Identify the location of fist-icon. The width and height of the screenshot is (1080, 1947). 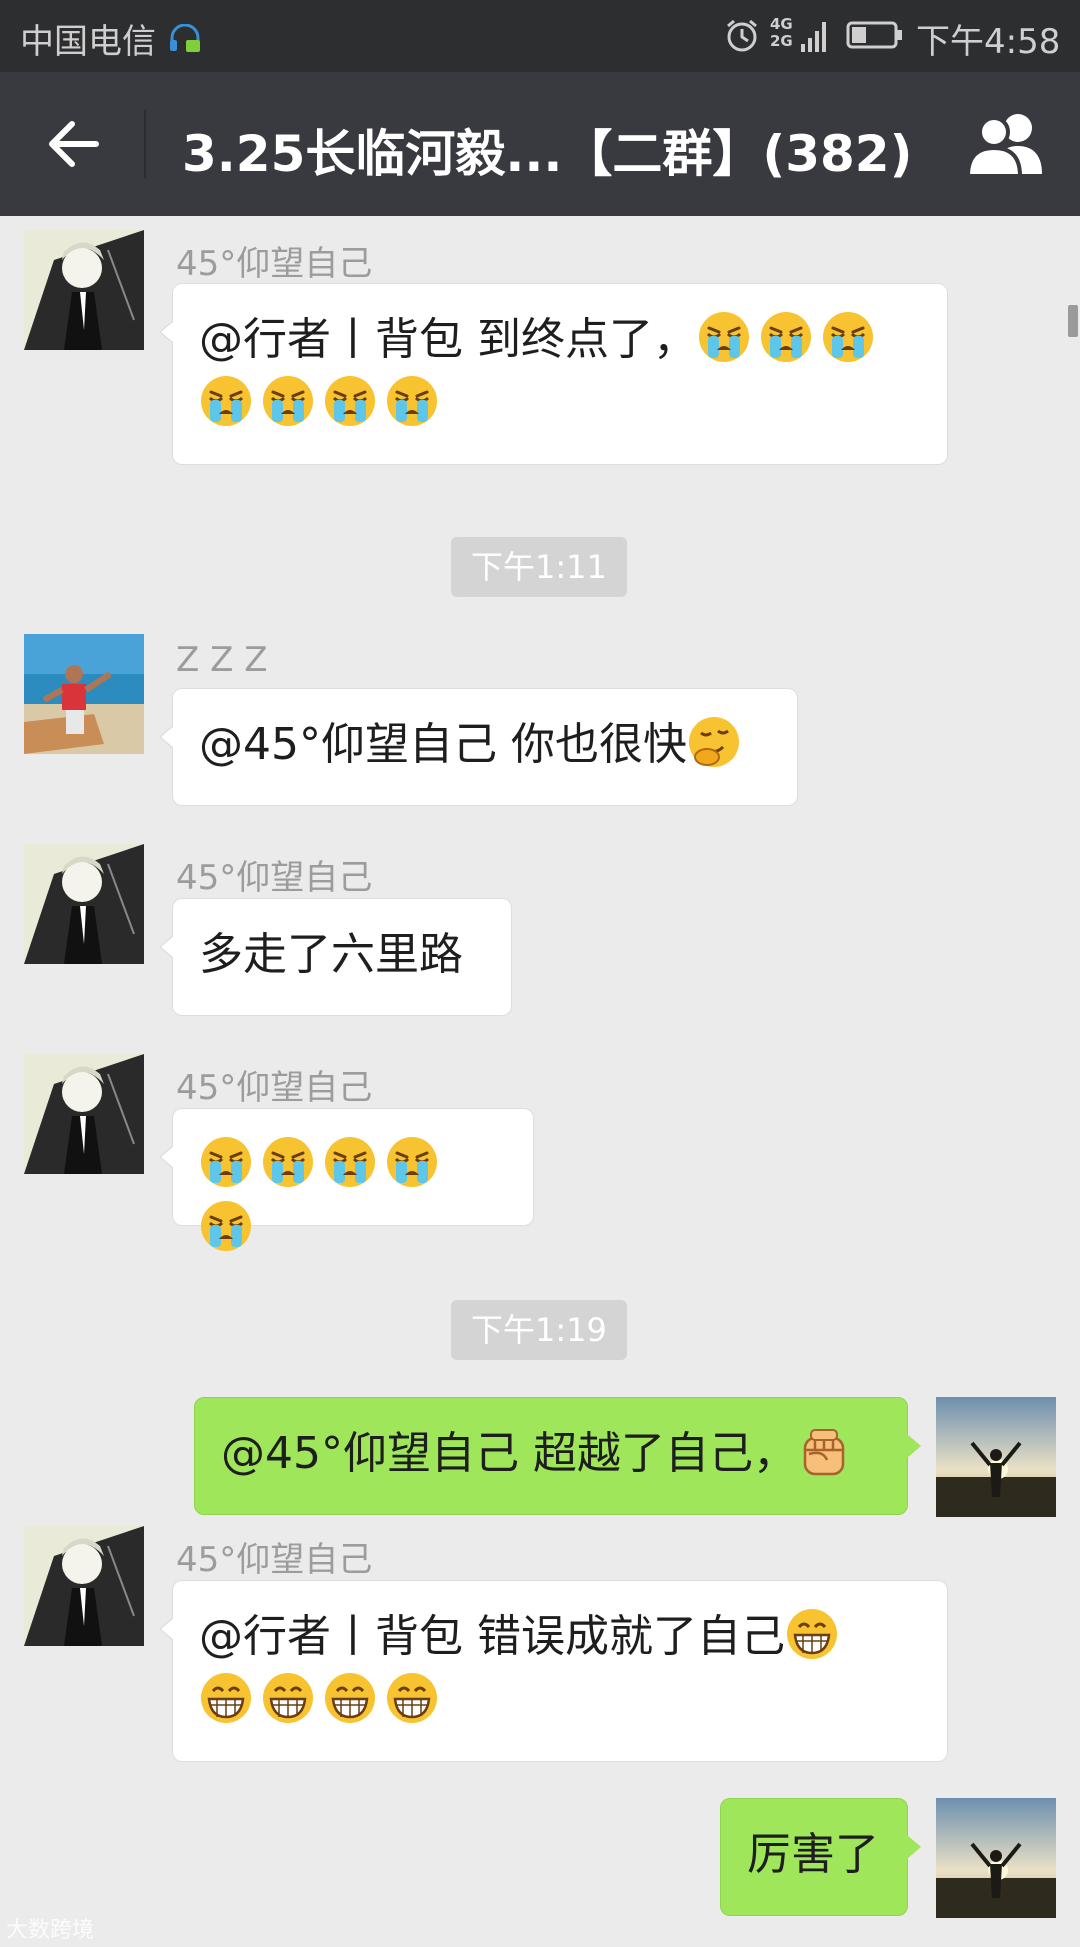
(824, 1452).